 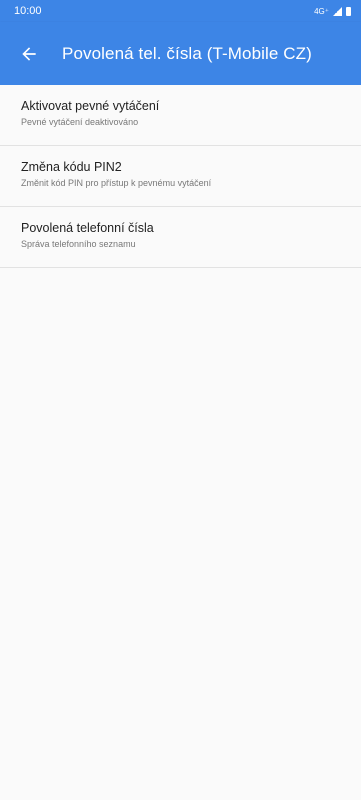 What do you see at coordinates (78, 244) in the screenshot?
I see `list-item-subtitle: Správa telefonního seznamu` at bounding box center [78, 244].